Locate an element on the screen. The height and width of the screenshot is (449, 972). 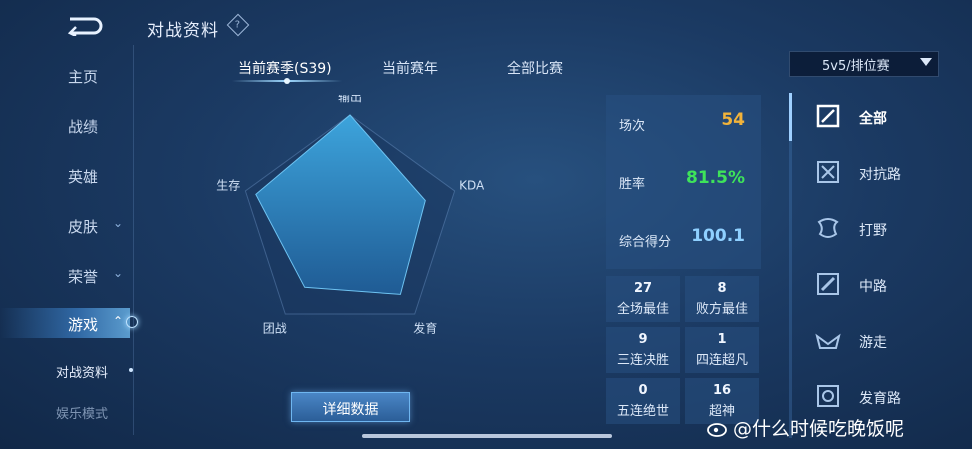
achievement-cell: 27 全场最佳 is located at coordinates (643, 299).